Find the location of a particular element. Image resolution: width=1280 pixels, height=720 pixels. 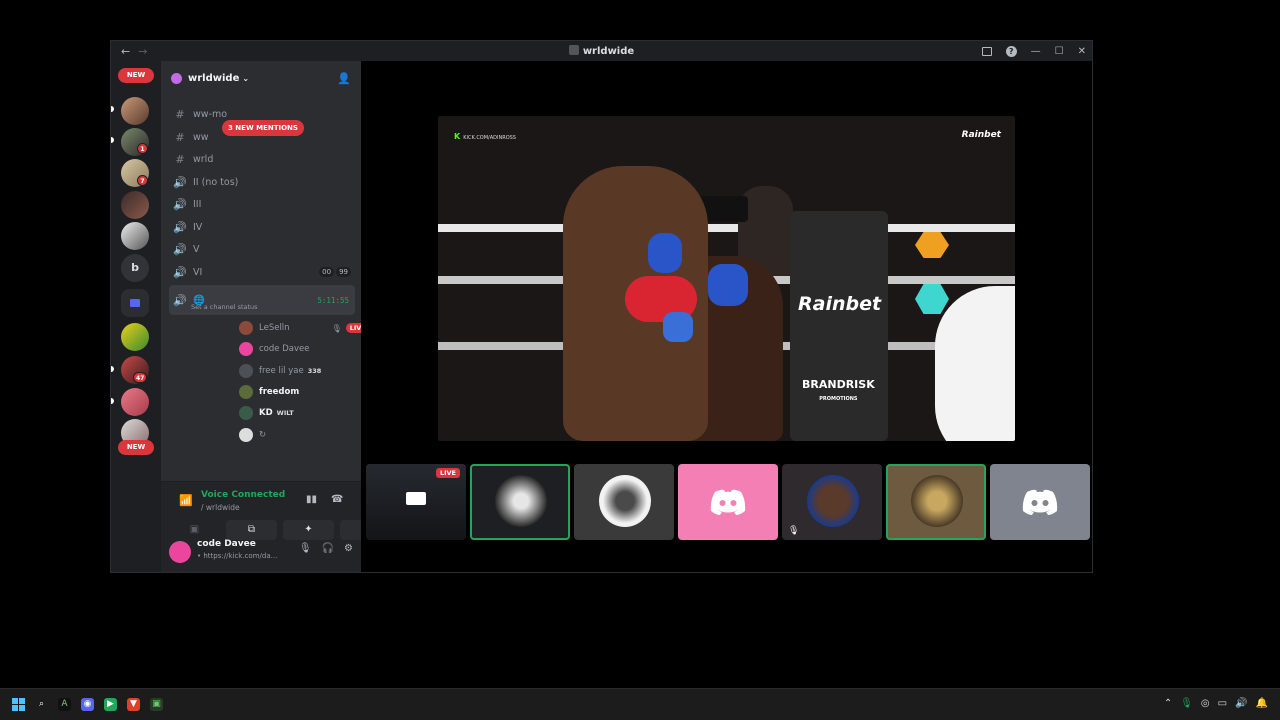

channel-status-prompt: Set a channel status is located at coordinates (224, 307).